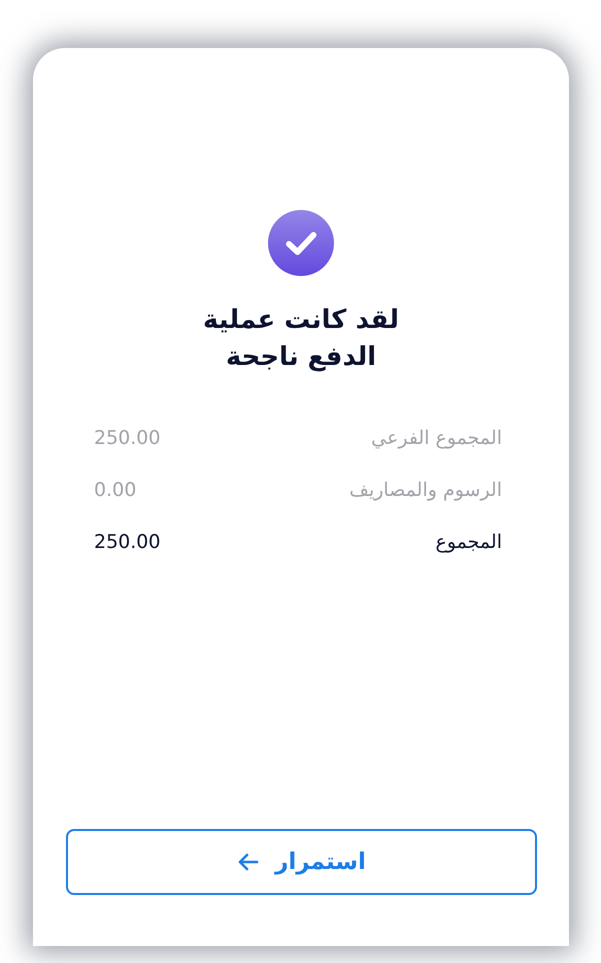  Describe the element at coordinates (469, 542) in the screenshot. I see `summary-label: المجموع` at that location.